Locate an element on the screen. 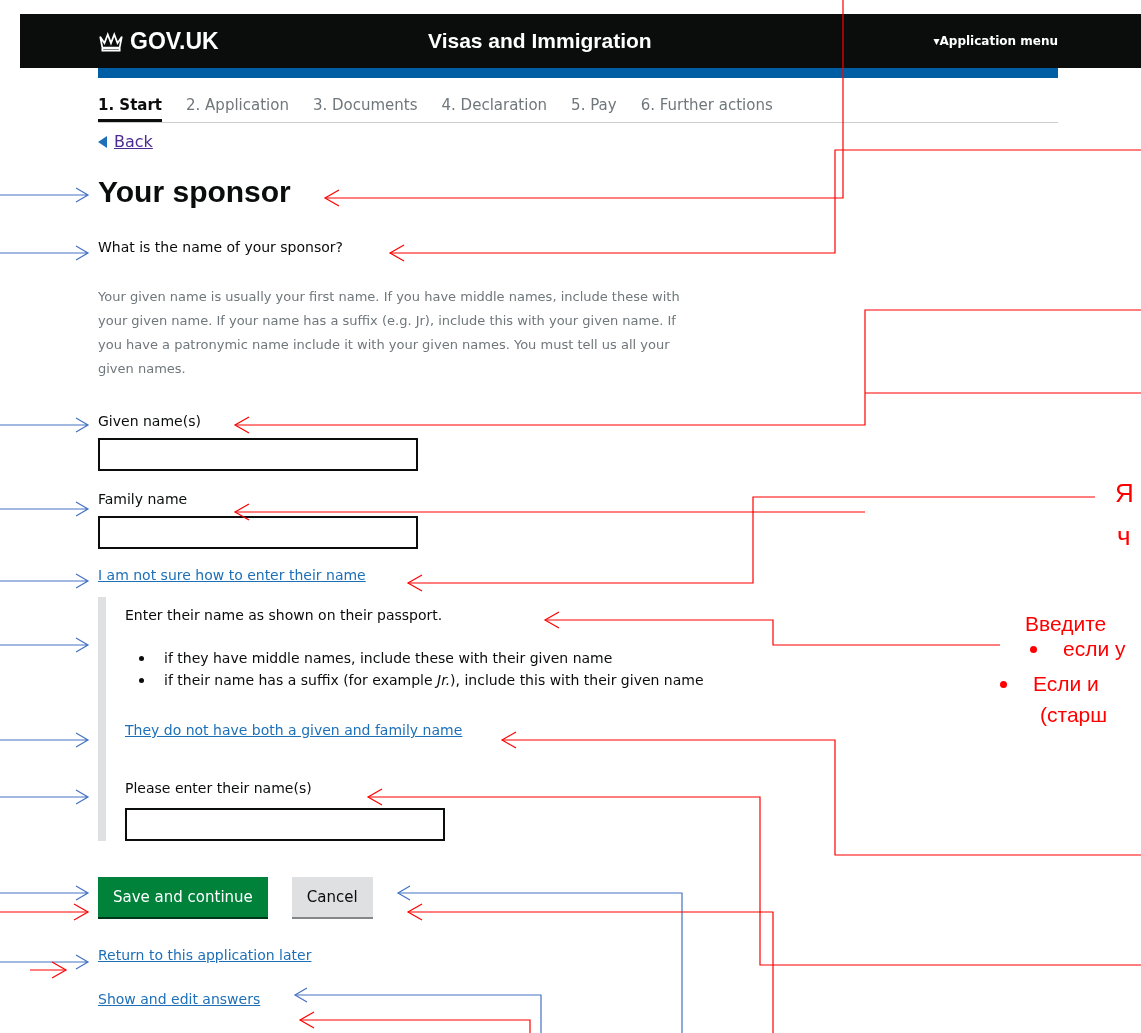  cancel-button: Cancel is located at coordinates (332, 897).